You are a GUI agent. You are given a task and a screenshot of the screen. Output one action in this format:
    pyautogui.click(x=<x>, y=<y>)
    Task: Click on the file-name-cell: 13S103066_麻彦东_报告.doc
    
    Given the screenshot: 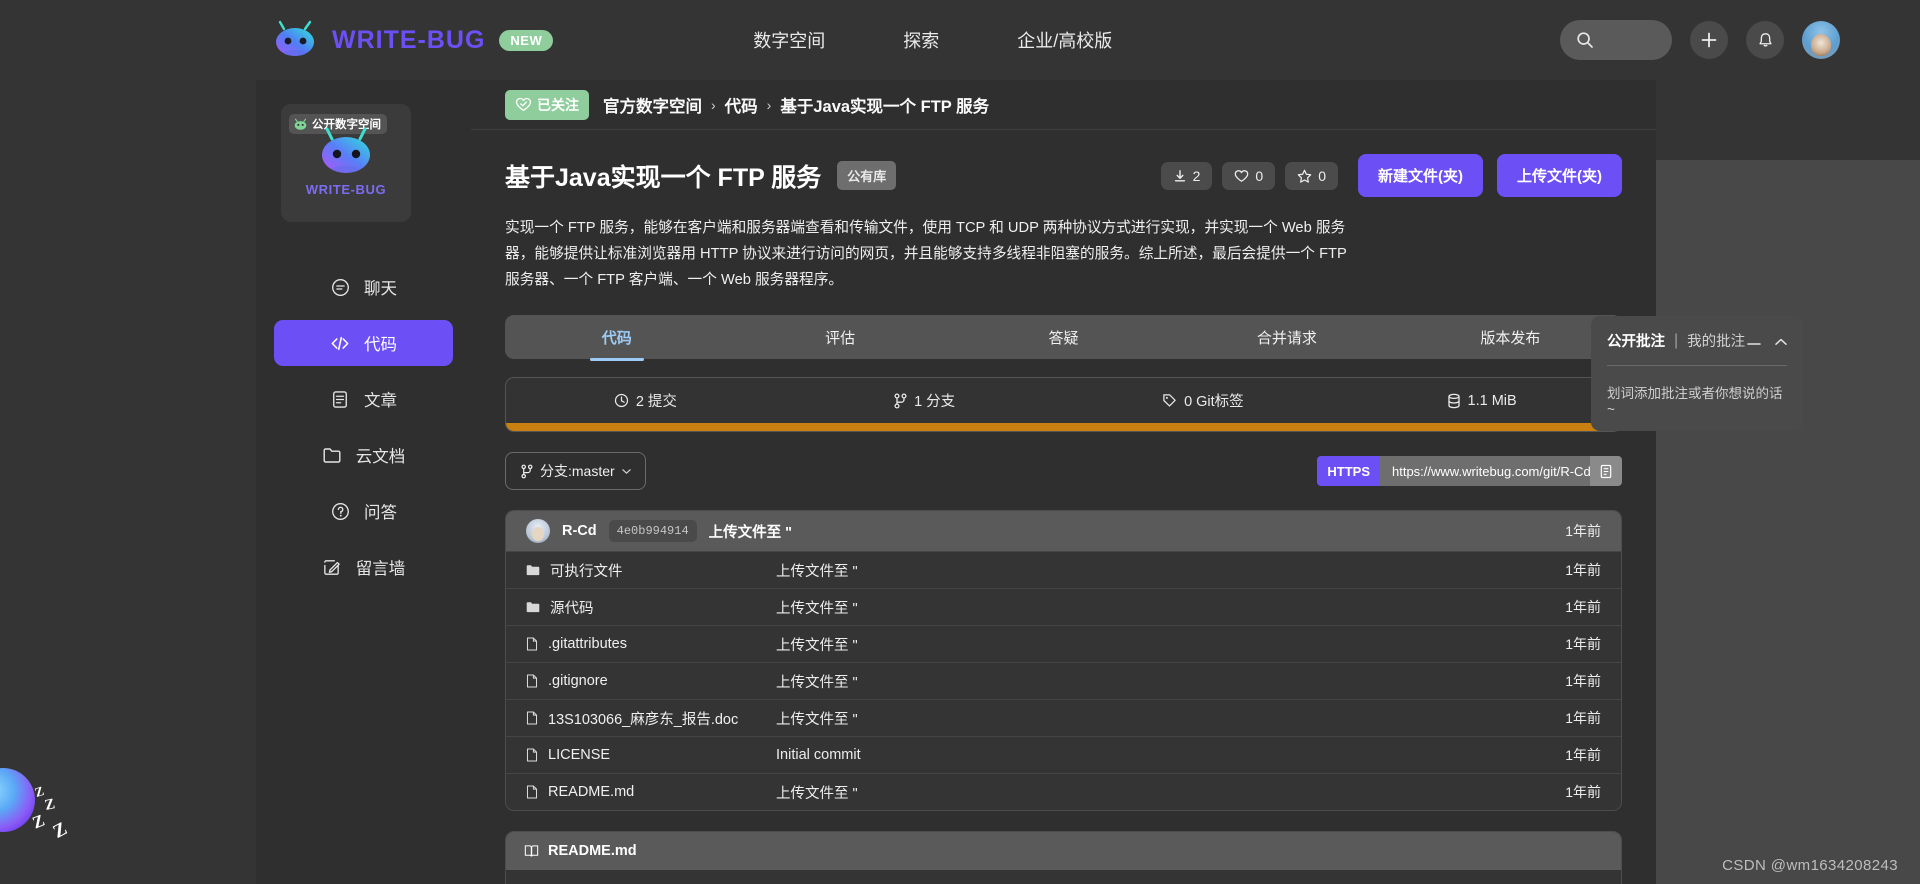 What is the action you would take?
    pyautogui.click(x=651, y=718)
    